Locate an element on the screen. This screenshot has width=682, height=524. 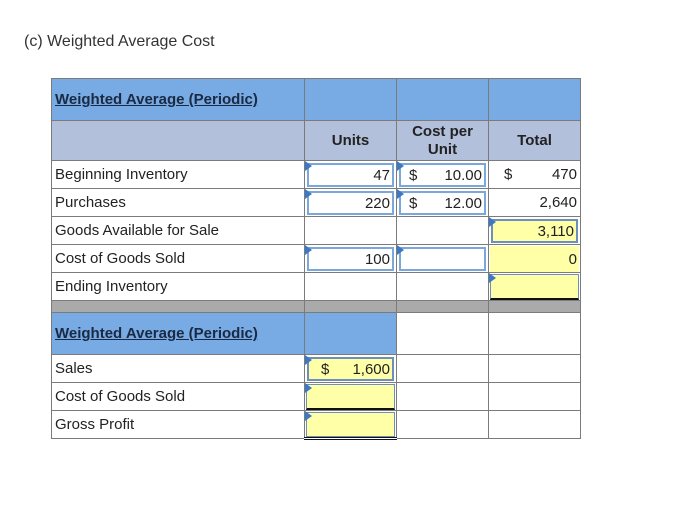
total-cell: 3,110 is located at coordinates (534, 230).